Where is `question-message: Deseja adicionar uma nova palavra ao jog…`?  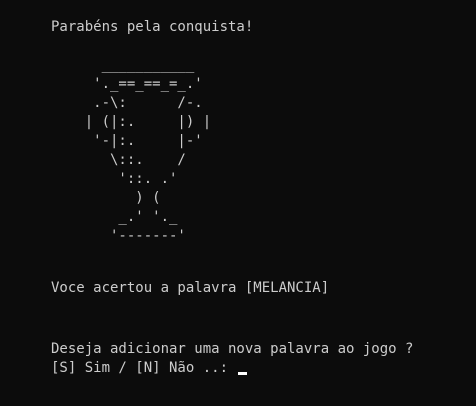 question-message: Deseja adicionar uma nova palavra ao jog… is located at coordinates (232, 349).